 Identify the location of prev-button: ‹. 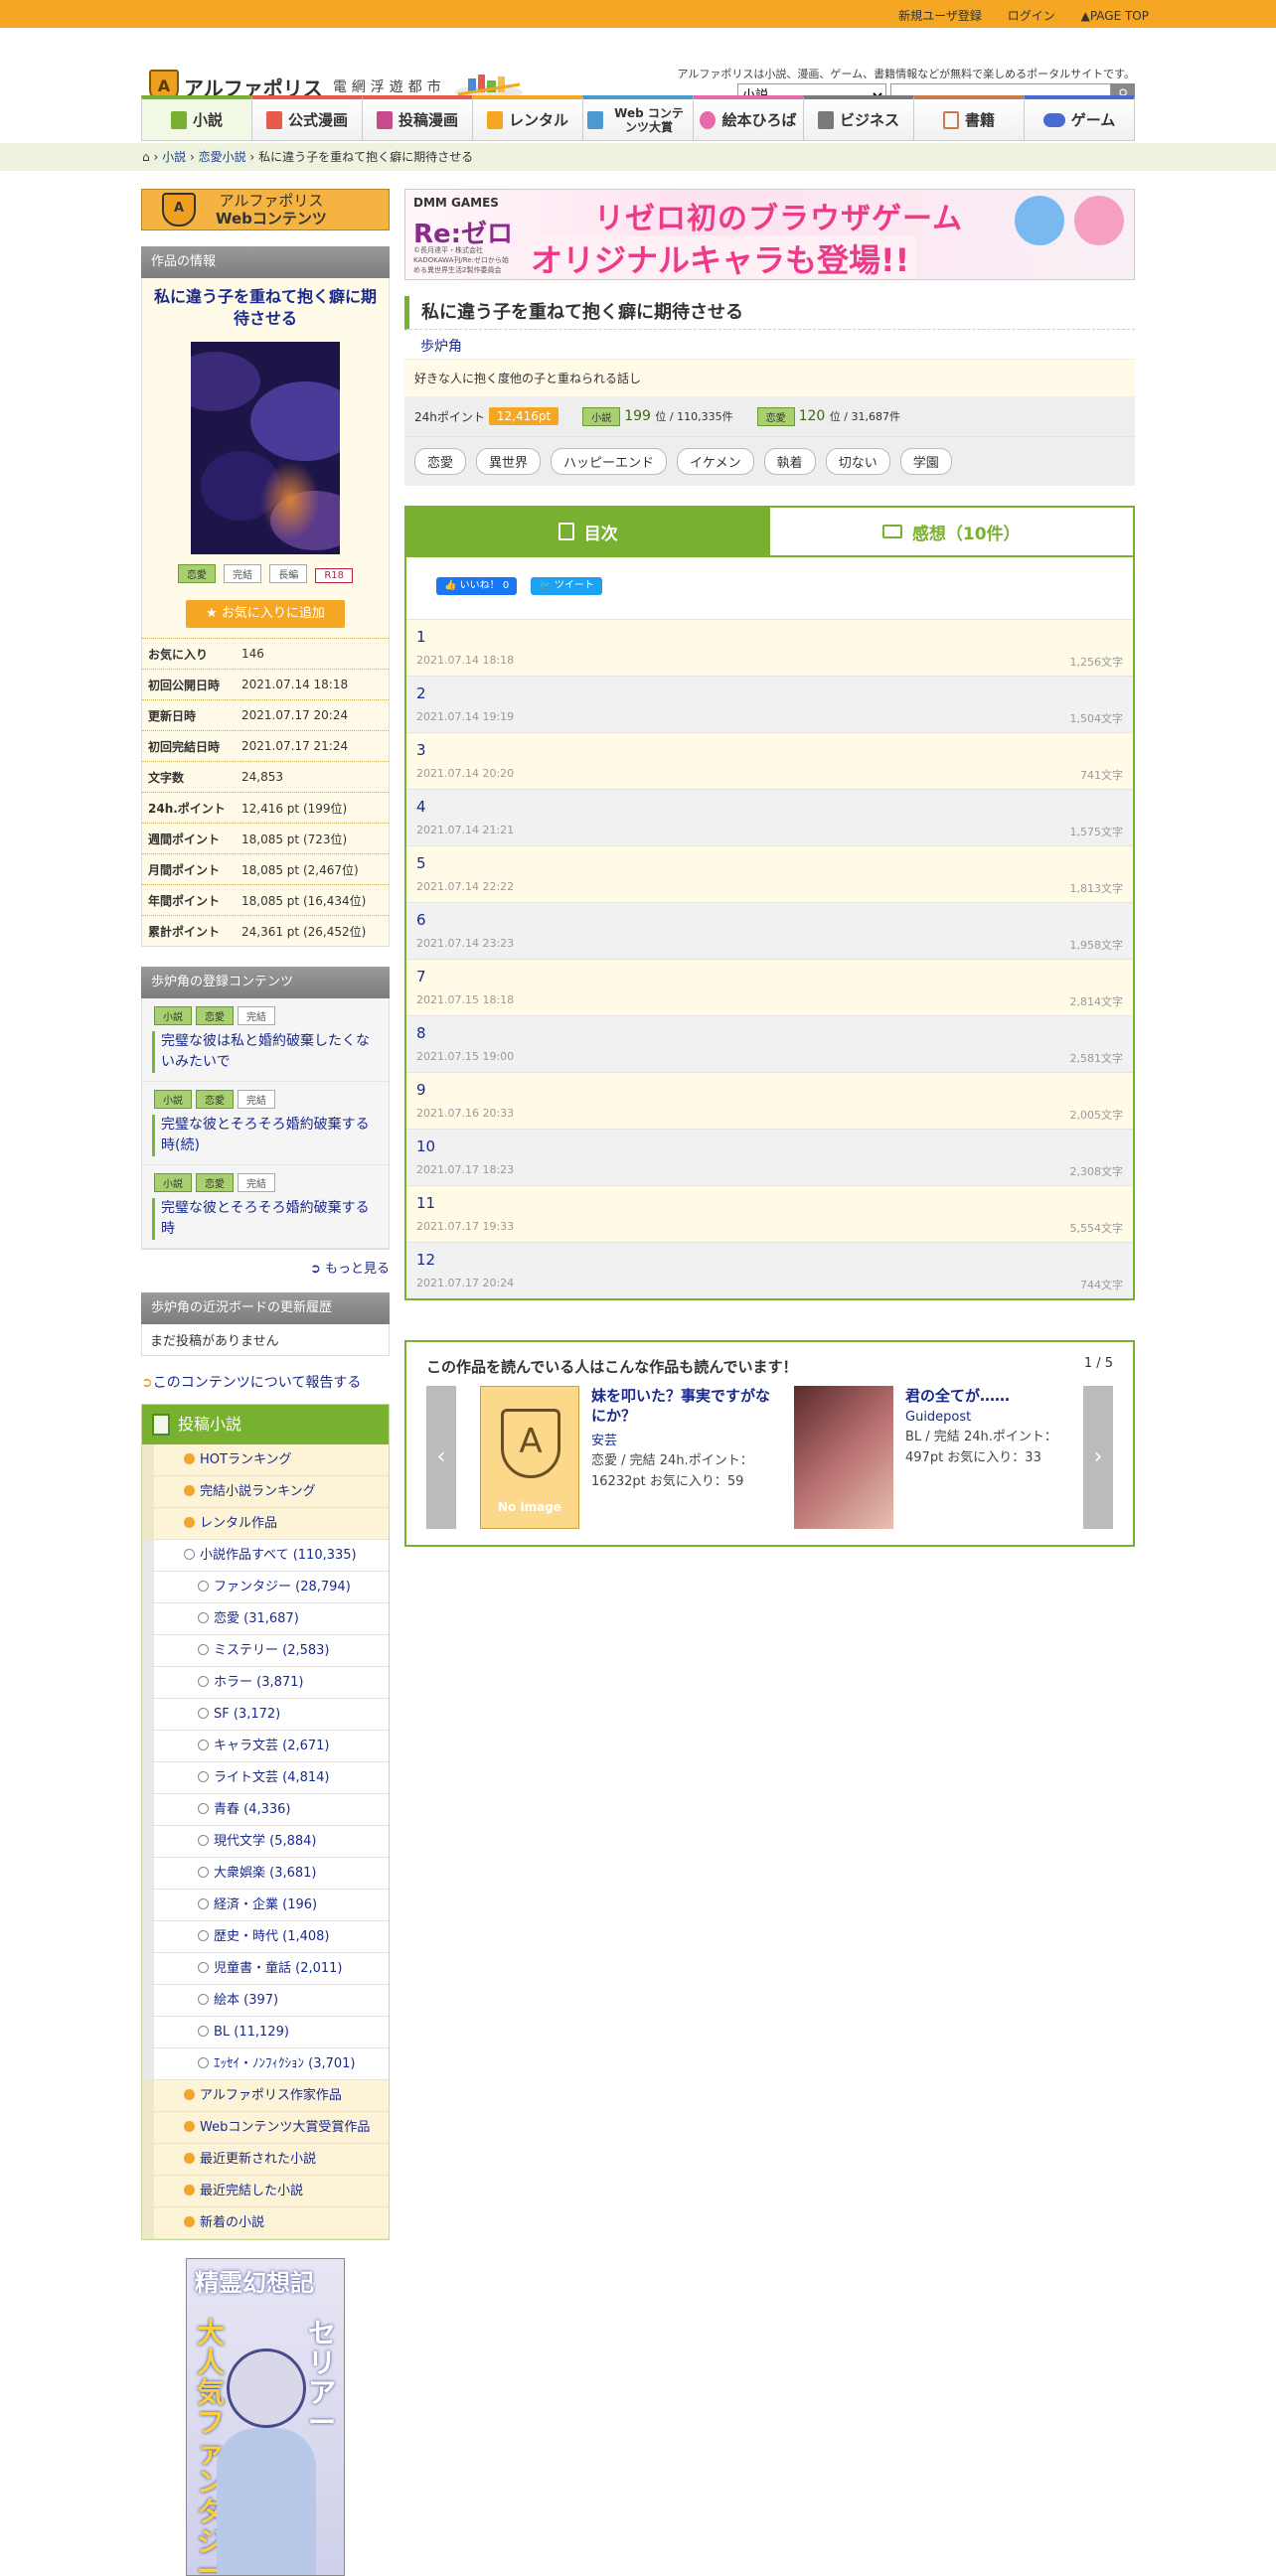
(441, 1457).